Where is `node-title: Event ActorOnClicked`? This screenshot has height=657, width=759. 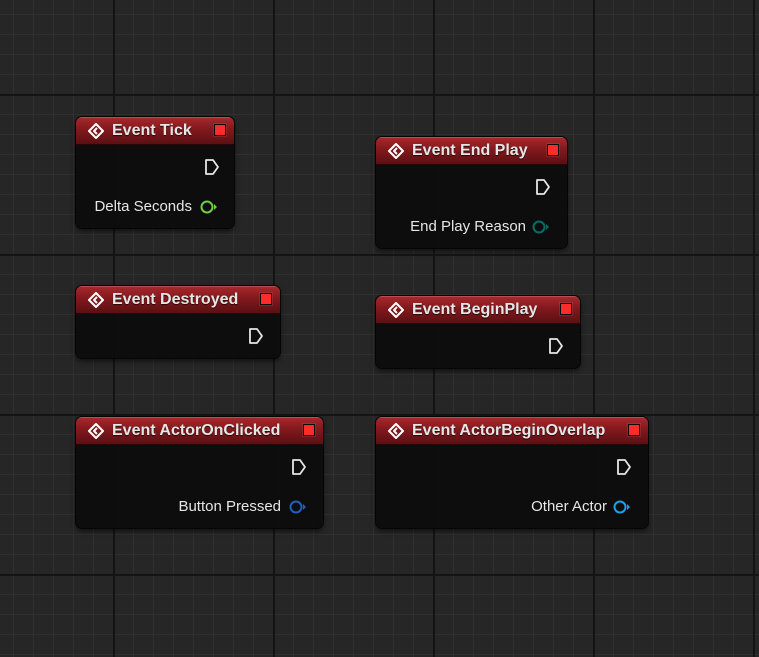
node-title: Event ActorOnClicked is located at coordinates (196, 430).